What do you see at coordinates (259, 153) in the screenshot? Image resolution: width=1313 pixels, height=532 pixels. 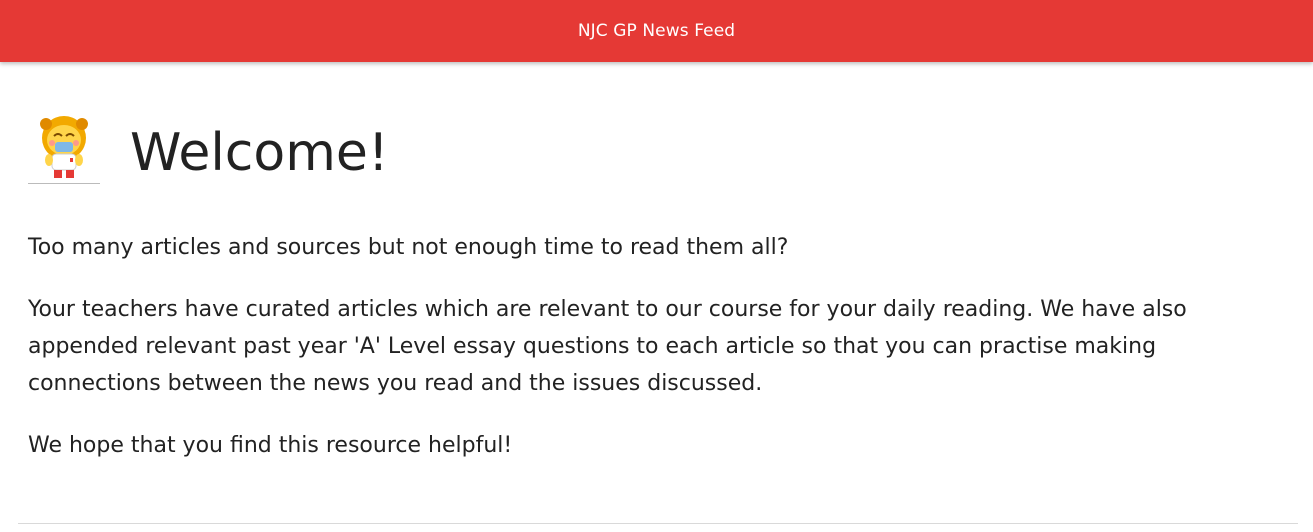 I see `page-title: Welcome!` at bounding box center [259, 153].